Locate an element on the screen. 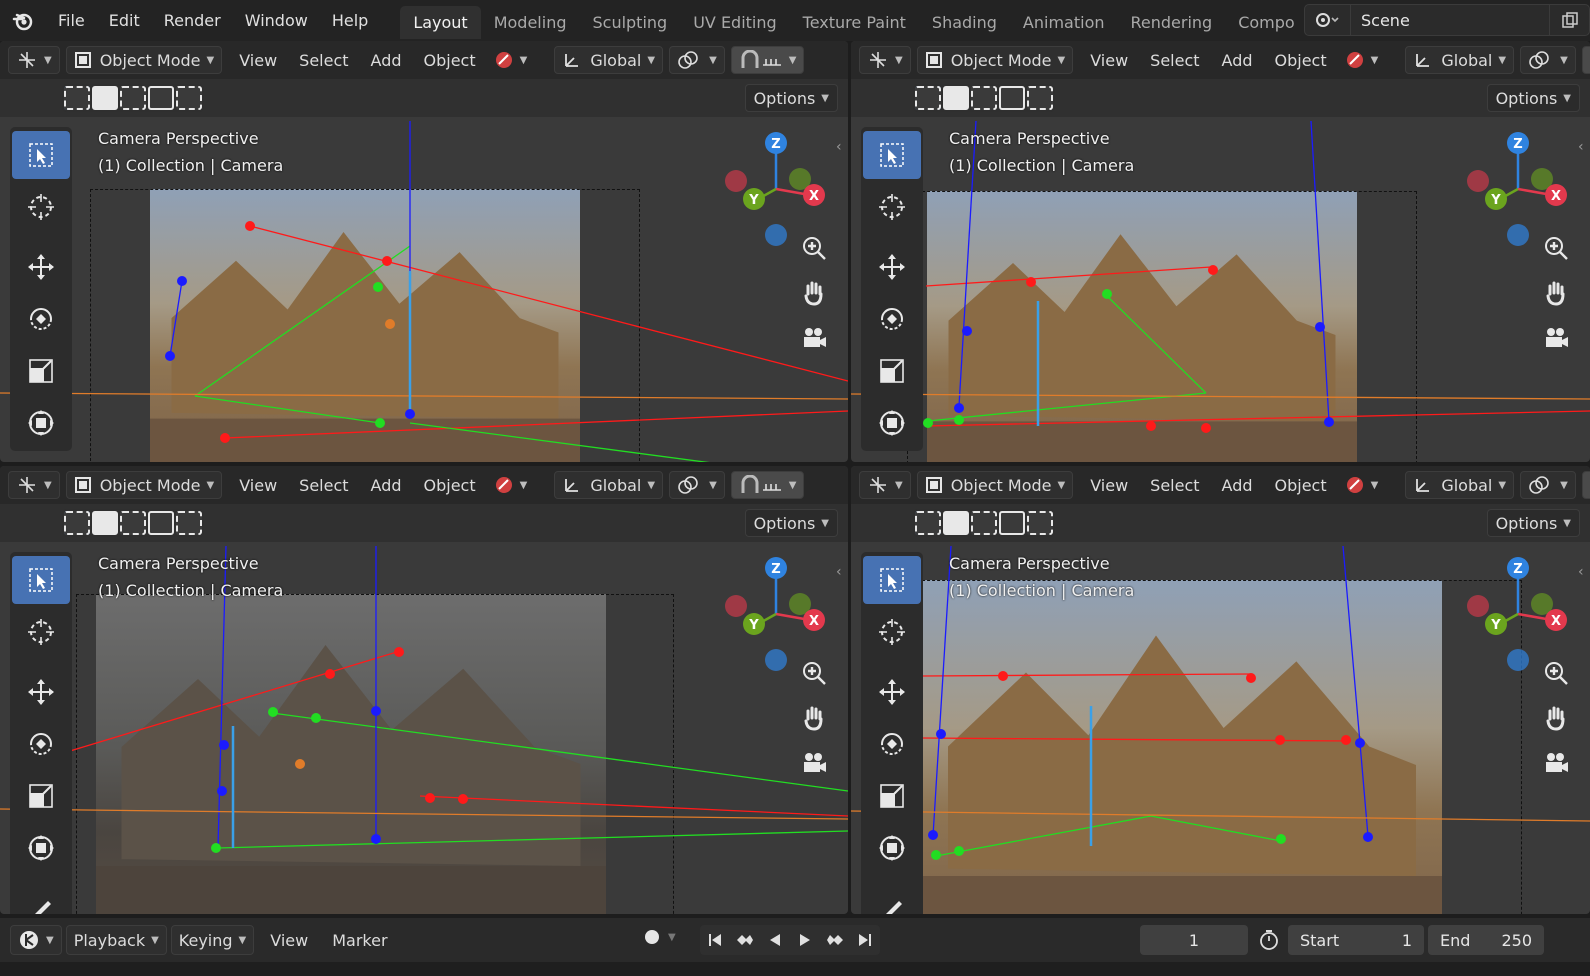 This screenshot has width=1590, height=976. scene-name: Scene is located at coordinates (1450, 20).